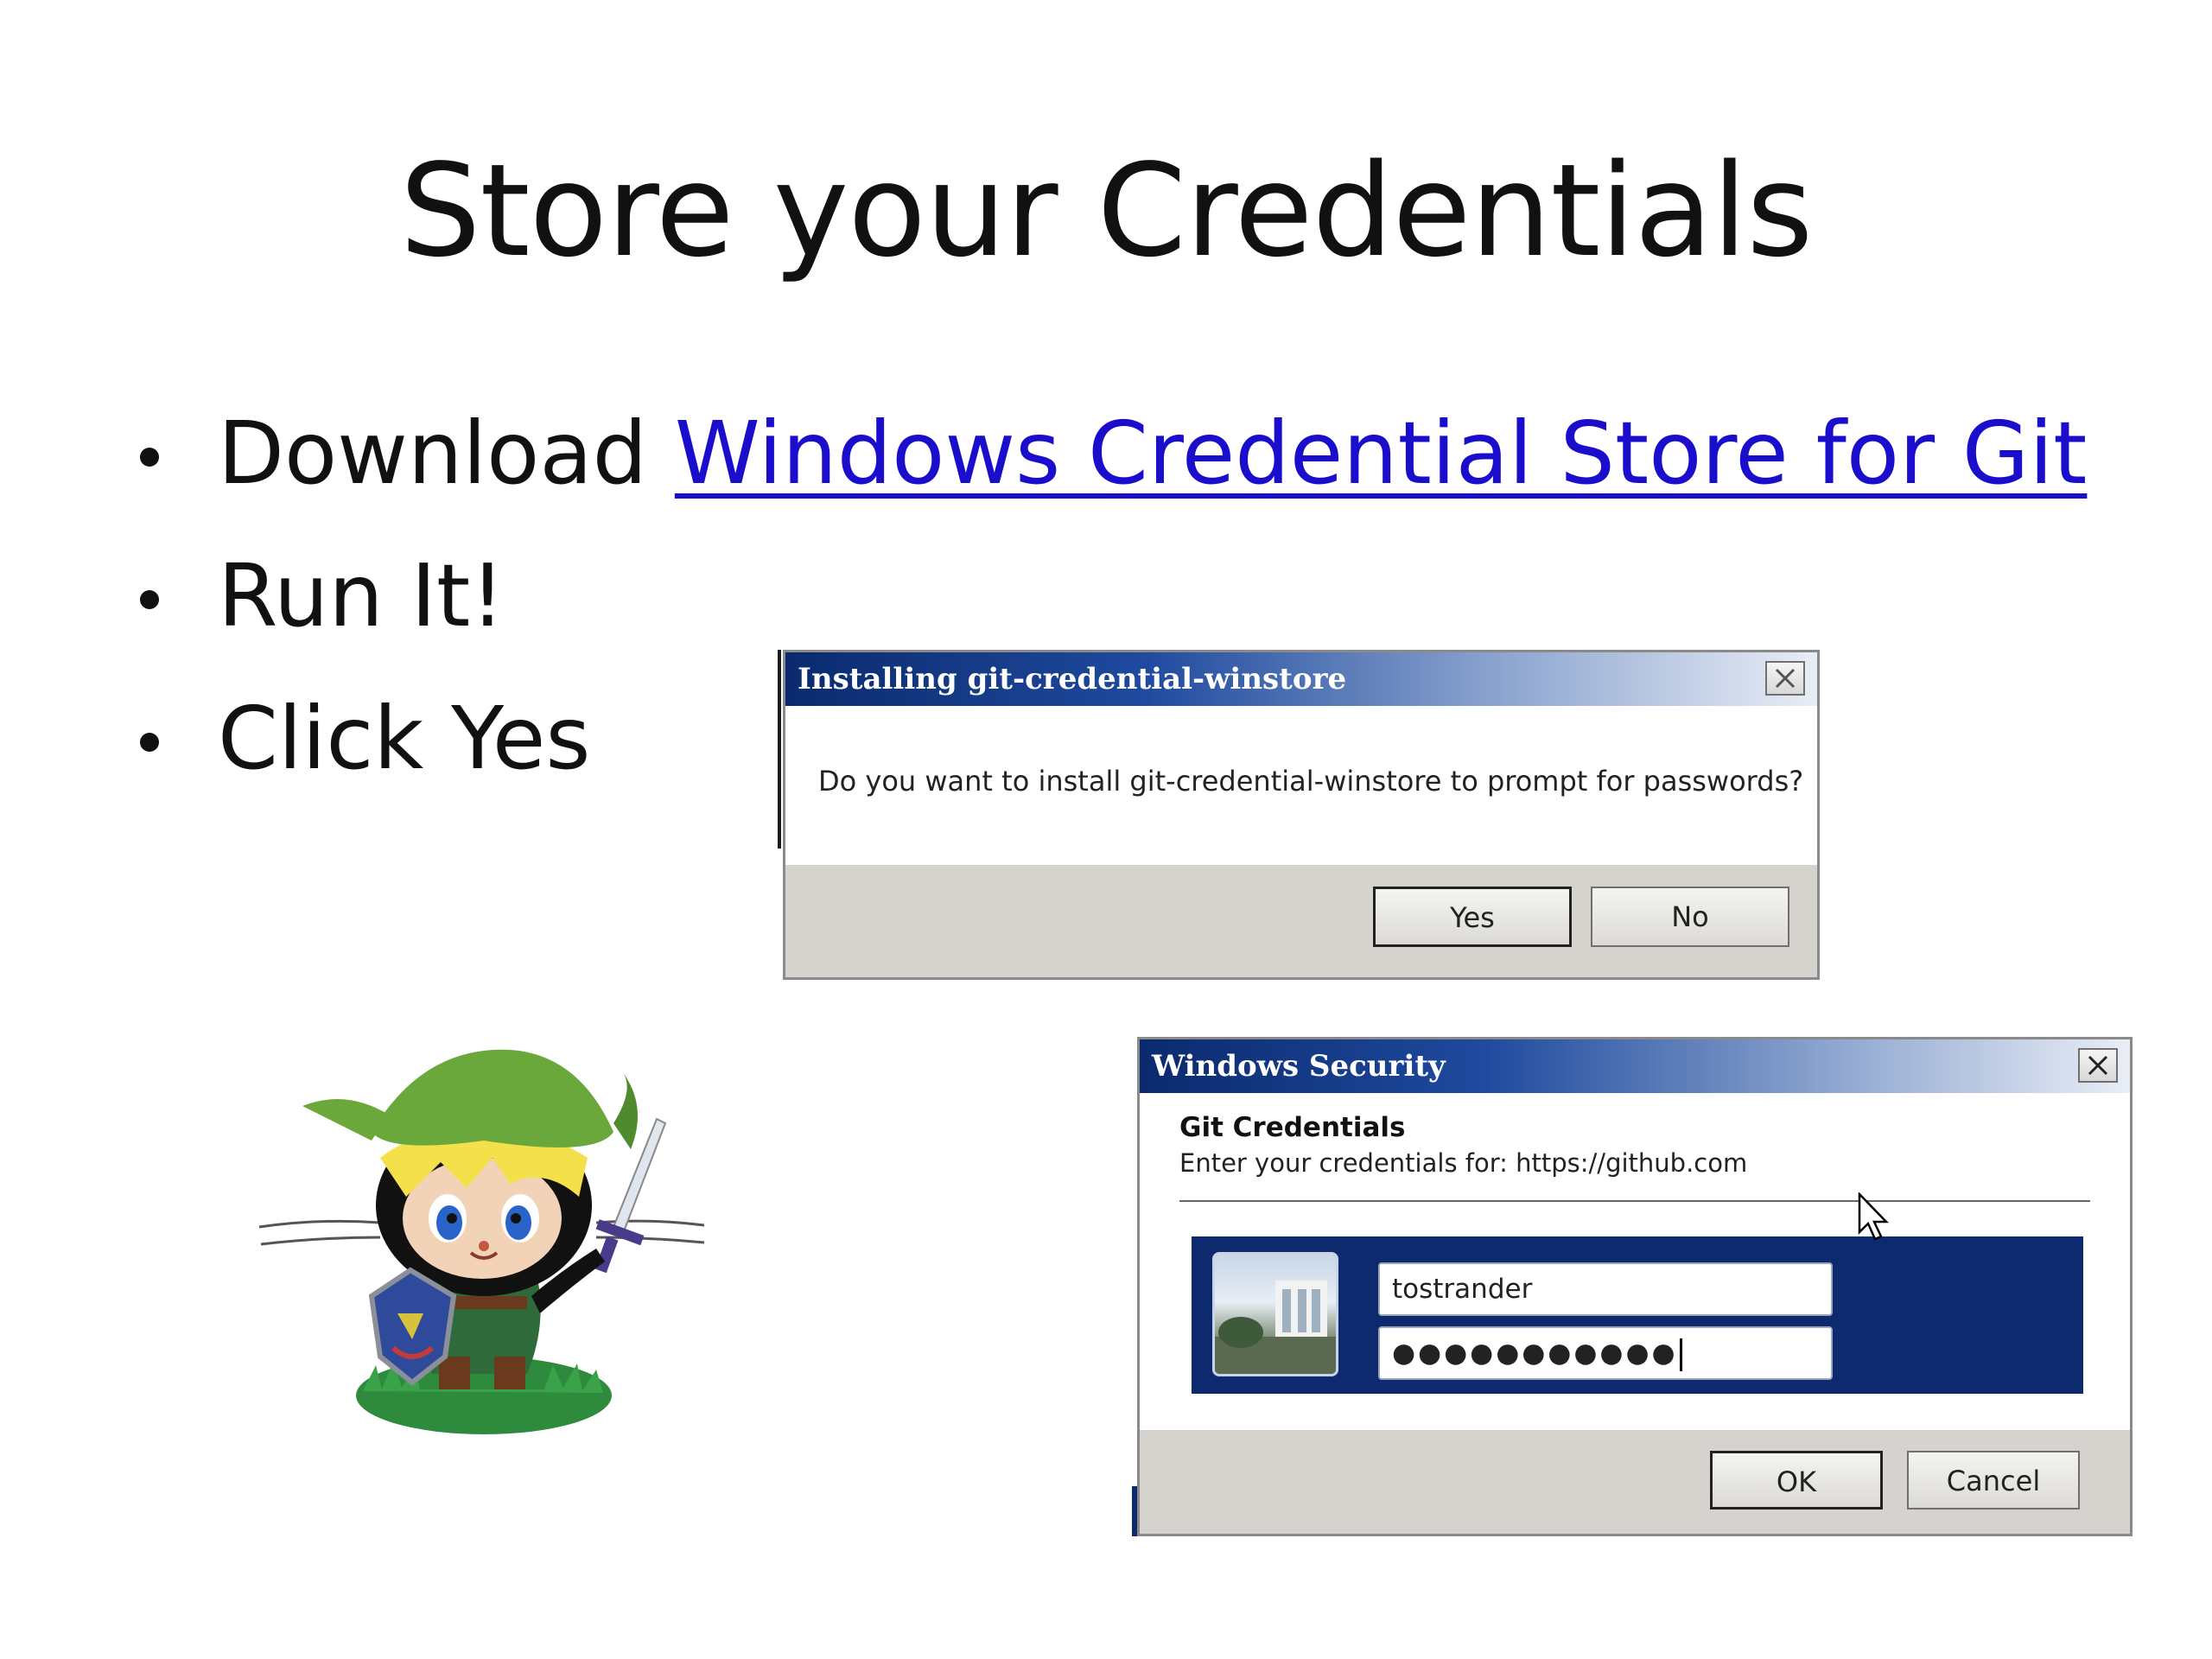 This screenshot has height=1659, width=2212. I want to click on install-dialog-footer: Yes No, so click(1301, 921).